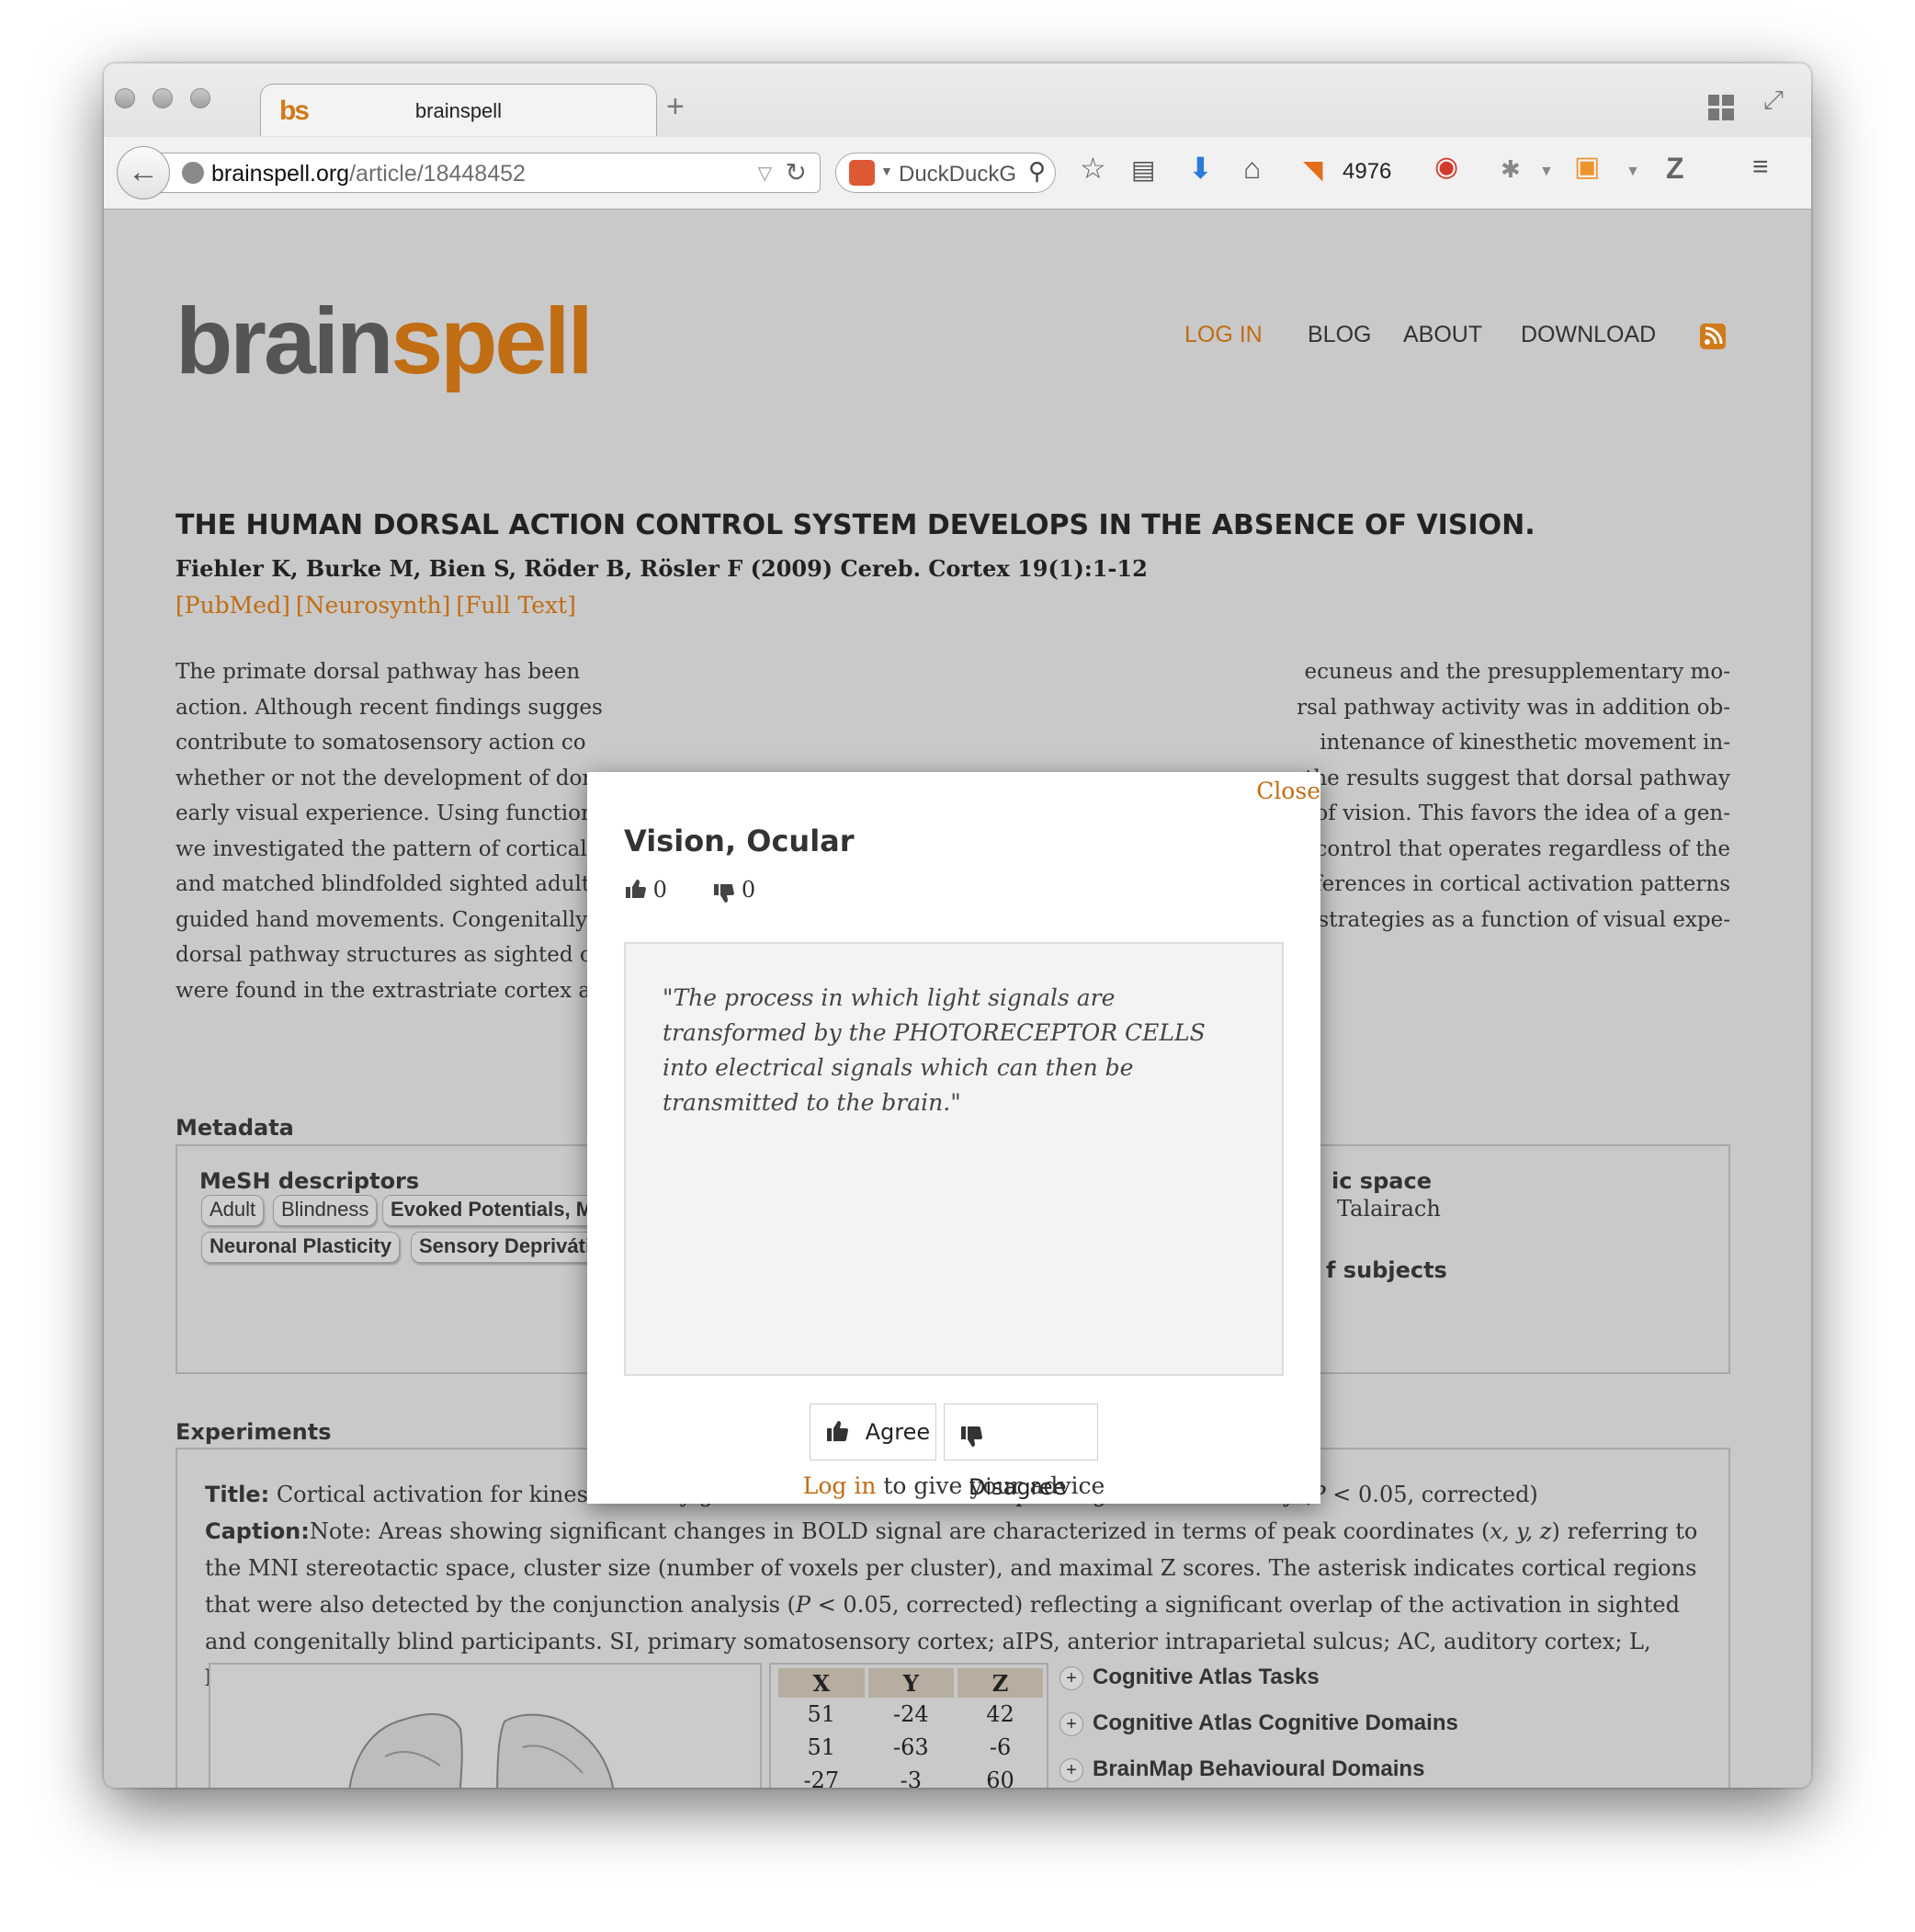 The height and width of the screenshot is (1932, 1915). I want to click on url-dropdown-icon: ▽, so click(765, 174).